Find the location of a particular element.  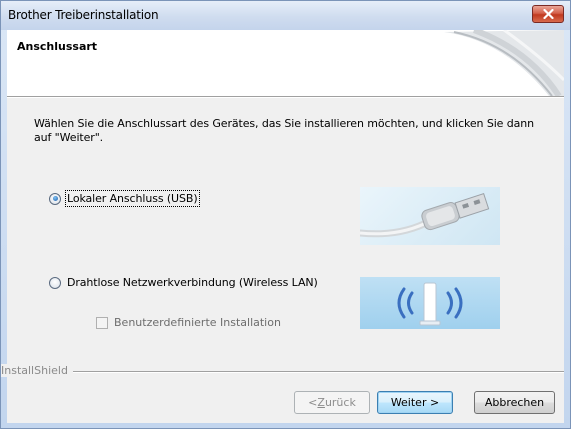

wireless-lan-image is located at coordinates (430, 303).